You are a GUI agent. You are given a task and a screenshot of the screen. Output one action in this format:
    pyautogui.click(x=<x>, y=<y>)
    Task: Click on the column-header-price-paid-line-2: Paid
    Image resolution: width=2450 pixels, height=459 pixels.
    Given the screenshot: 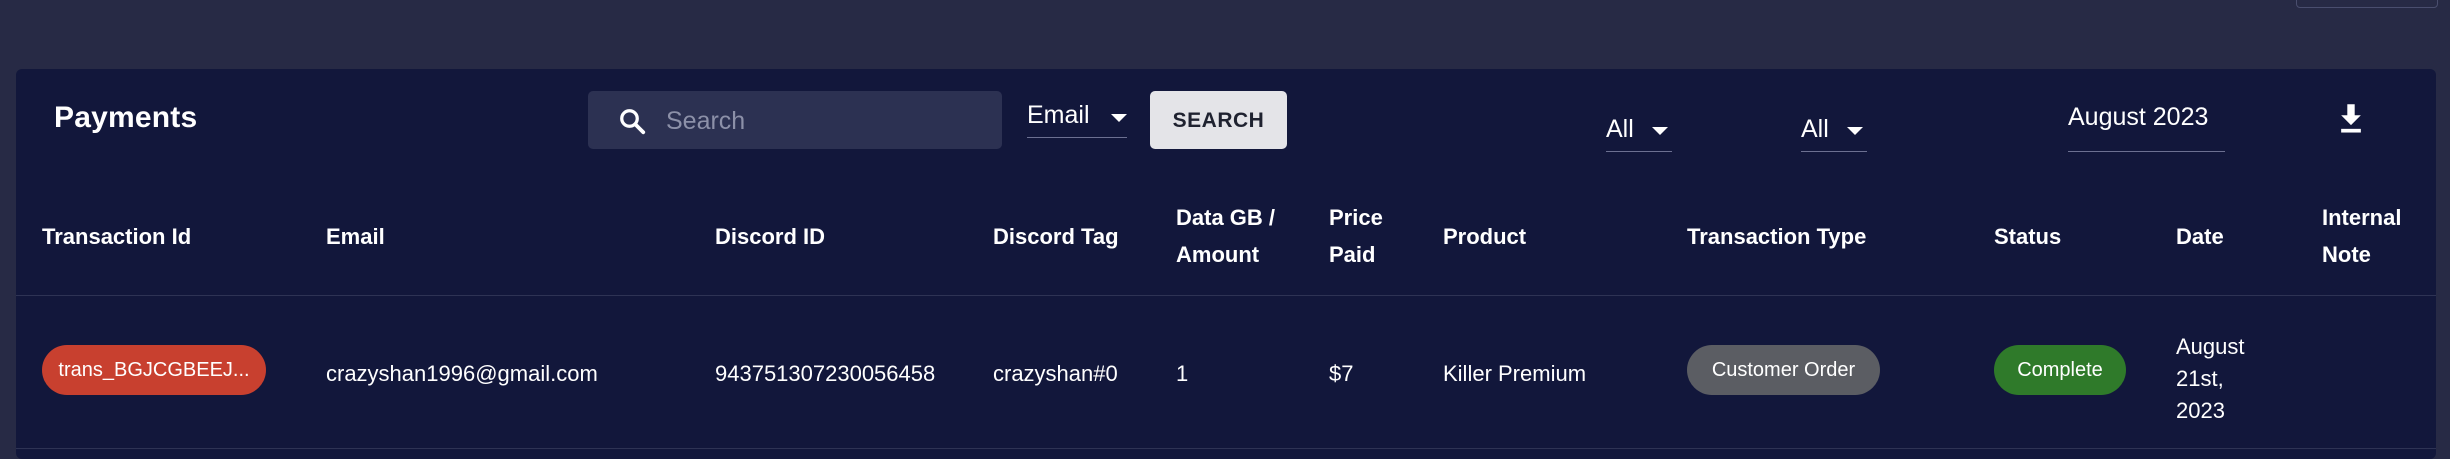 What is the action you would take?
    pyautogui.click(x=1352, y=254)
    